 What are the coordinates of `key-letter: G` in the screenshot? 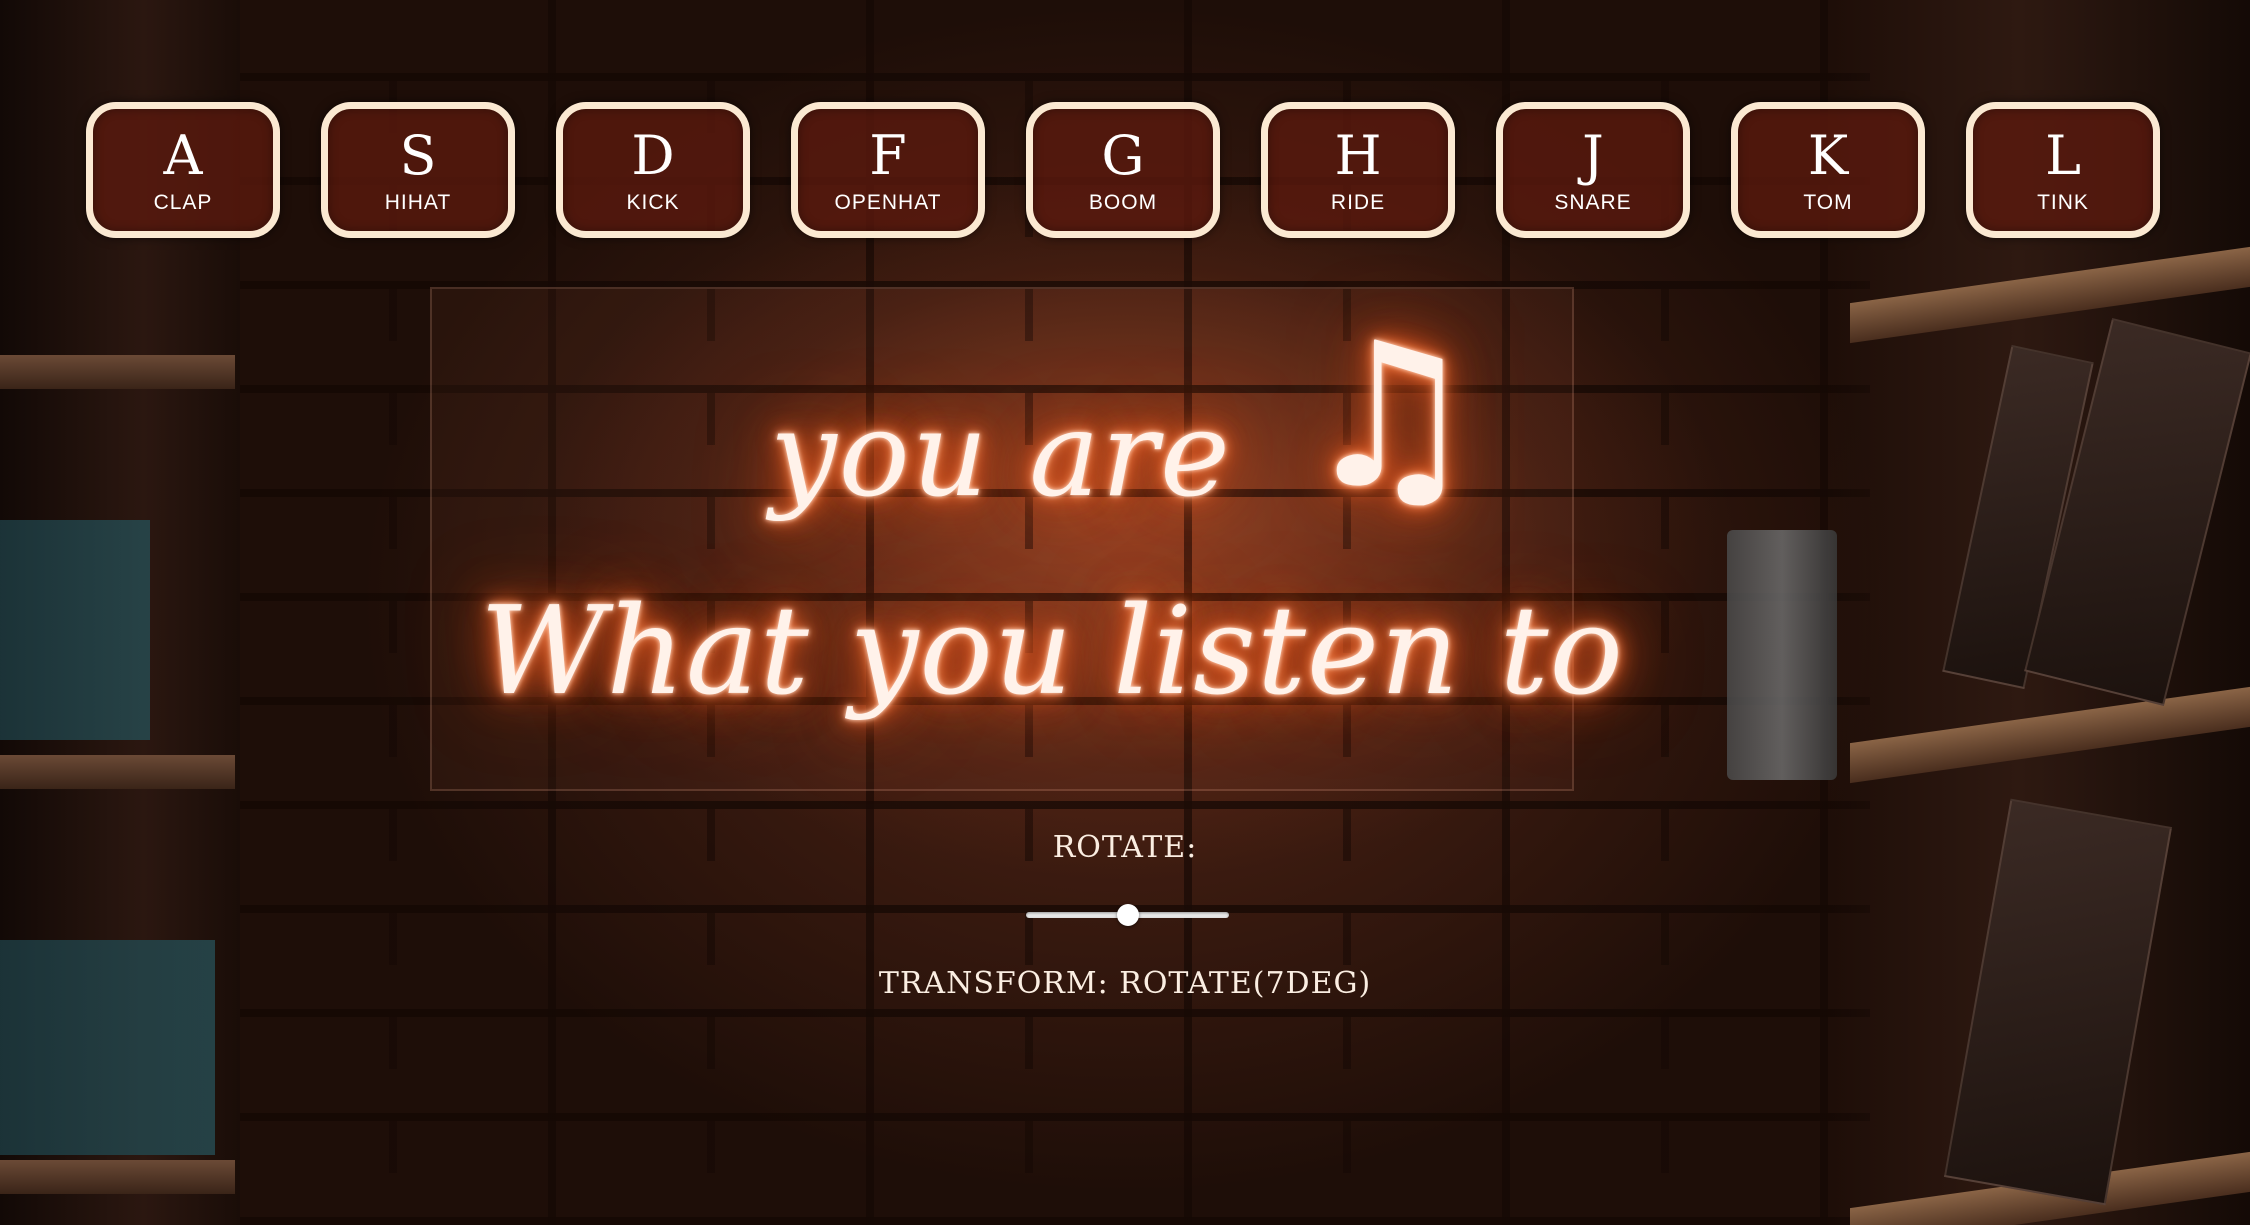 It's located at (1123, 155).